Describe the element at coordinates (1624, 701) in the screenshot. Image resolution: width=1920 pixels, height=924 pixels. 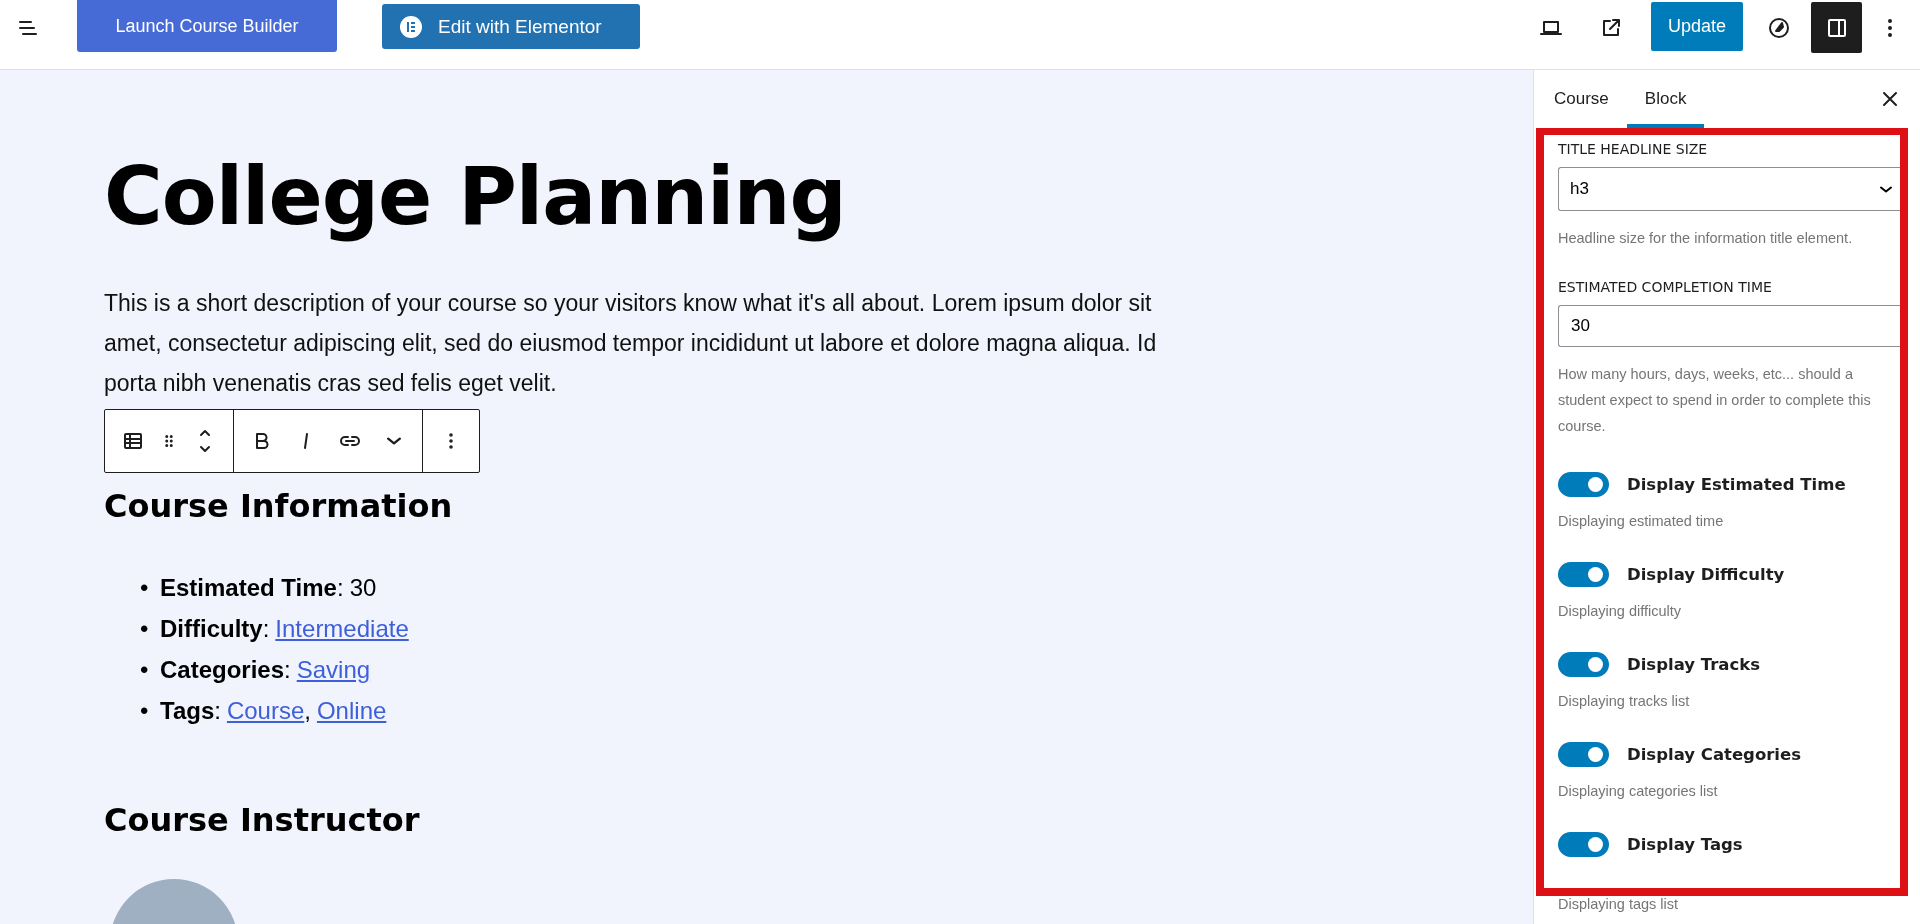
I see `help-text: Displaying tracks list` at that location.